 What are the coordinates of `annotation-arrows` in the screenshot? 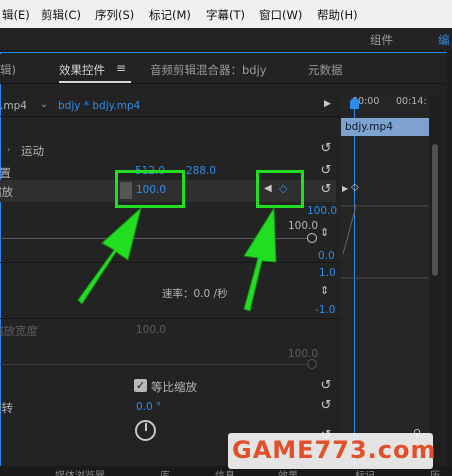 It's located at (177, 259).